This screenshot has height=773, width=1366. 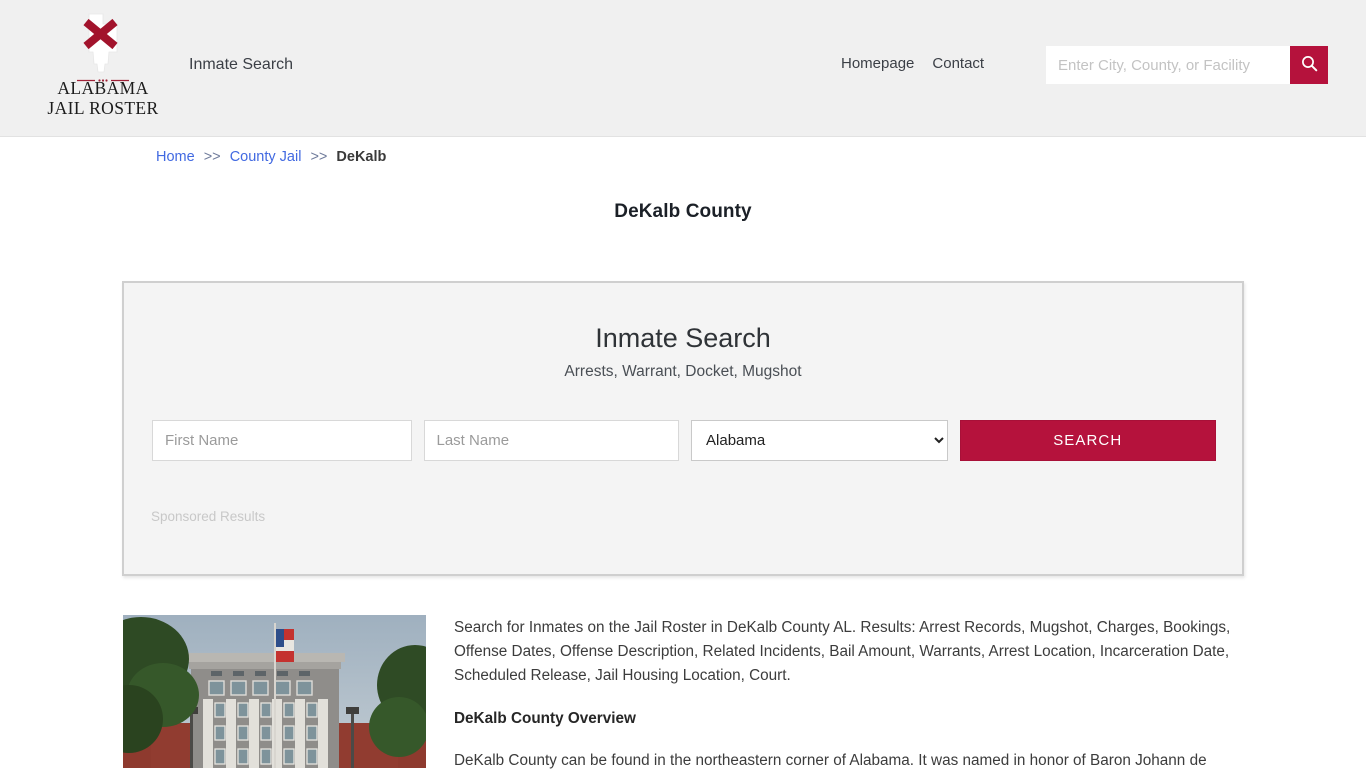 I want to click on last-name-input, so click(x=551, y=440).